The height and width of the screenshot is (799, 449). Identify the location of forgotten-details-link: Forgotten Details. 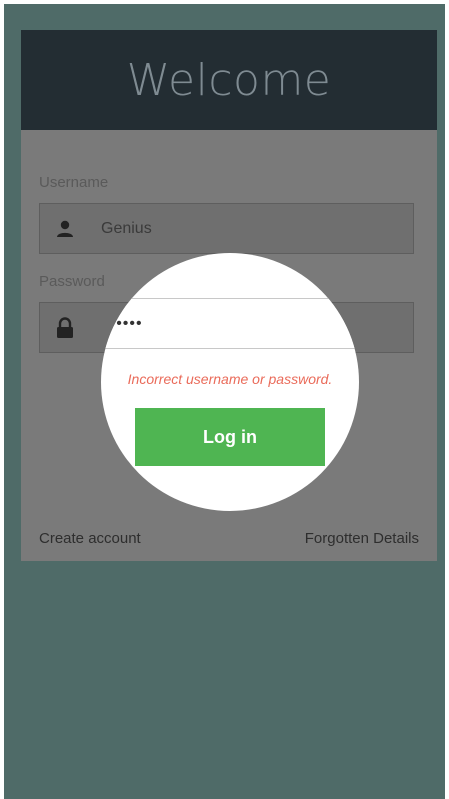
(362, 538).